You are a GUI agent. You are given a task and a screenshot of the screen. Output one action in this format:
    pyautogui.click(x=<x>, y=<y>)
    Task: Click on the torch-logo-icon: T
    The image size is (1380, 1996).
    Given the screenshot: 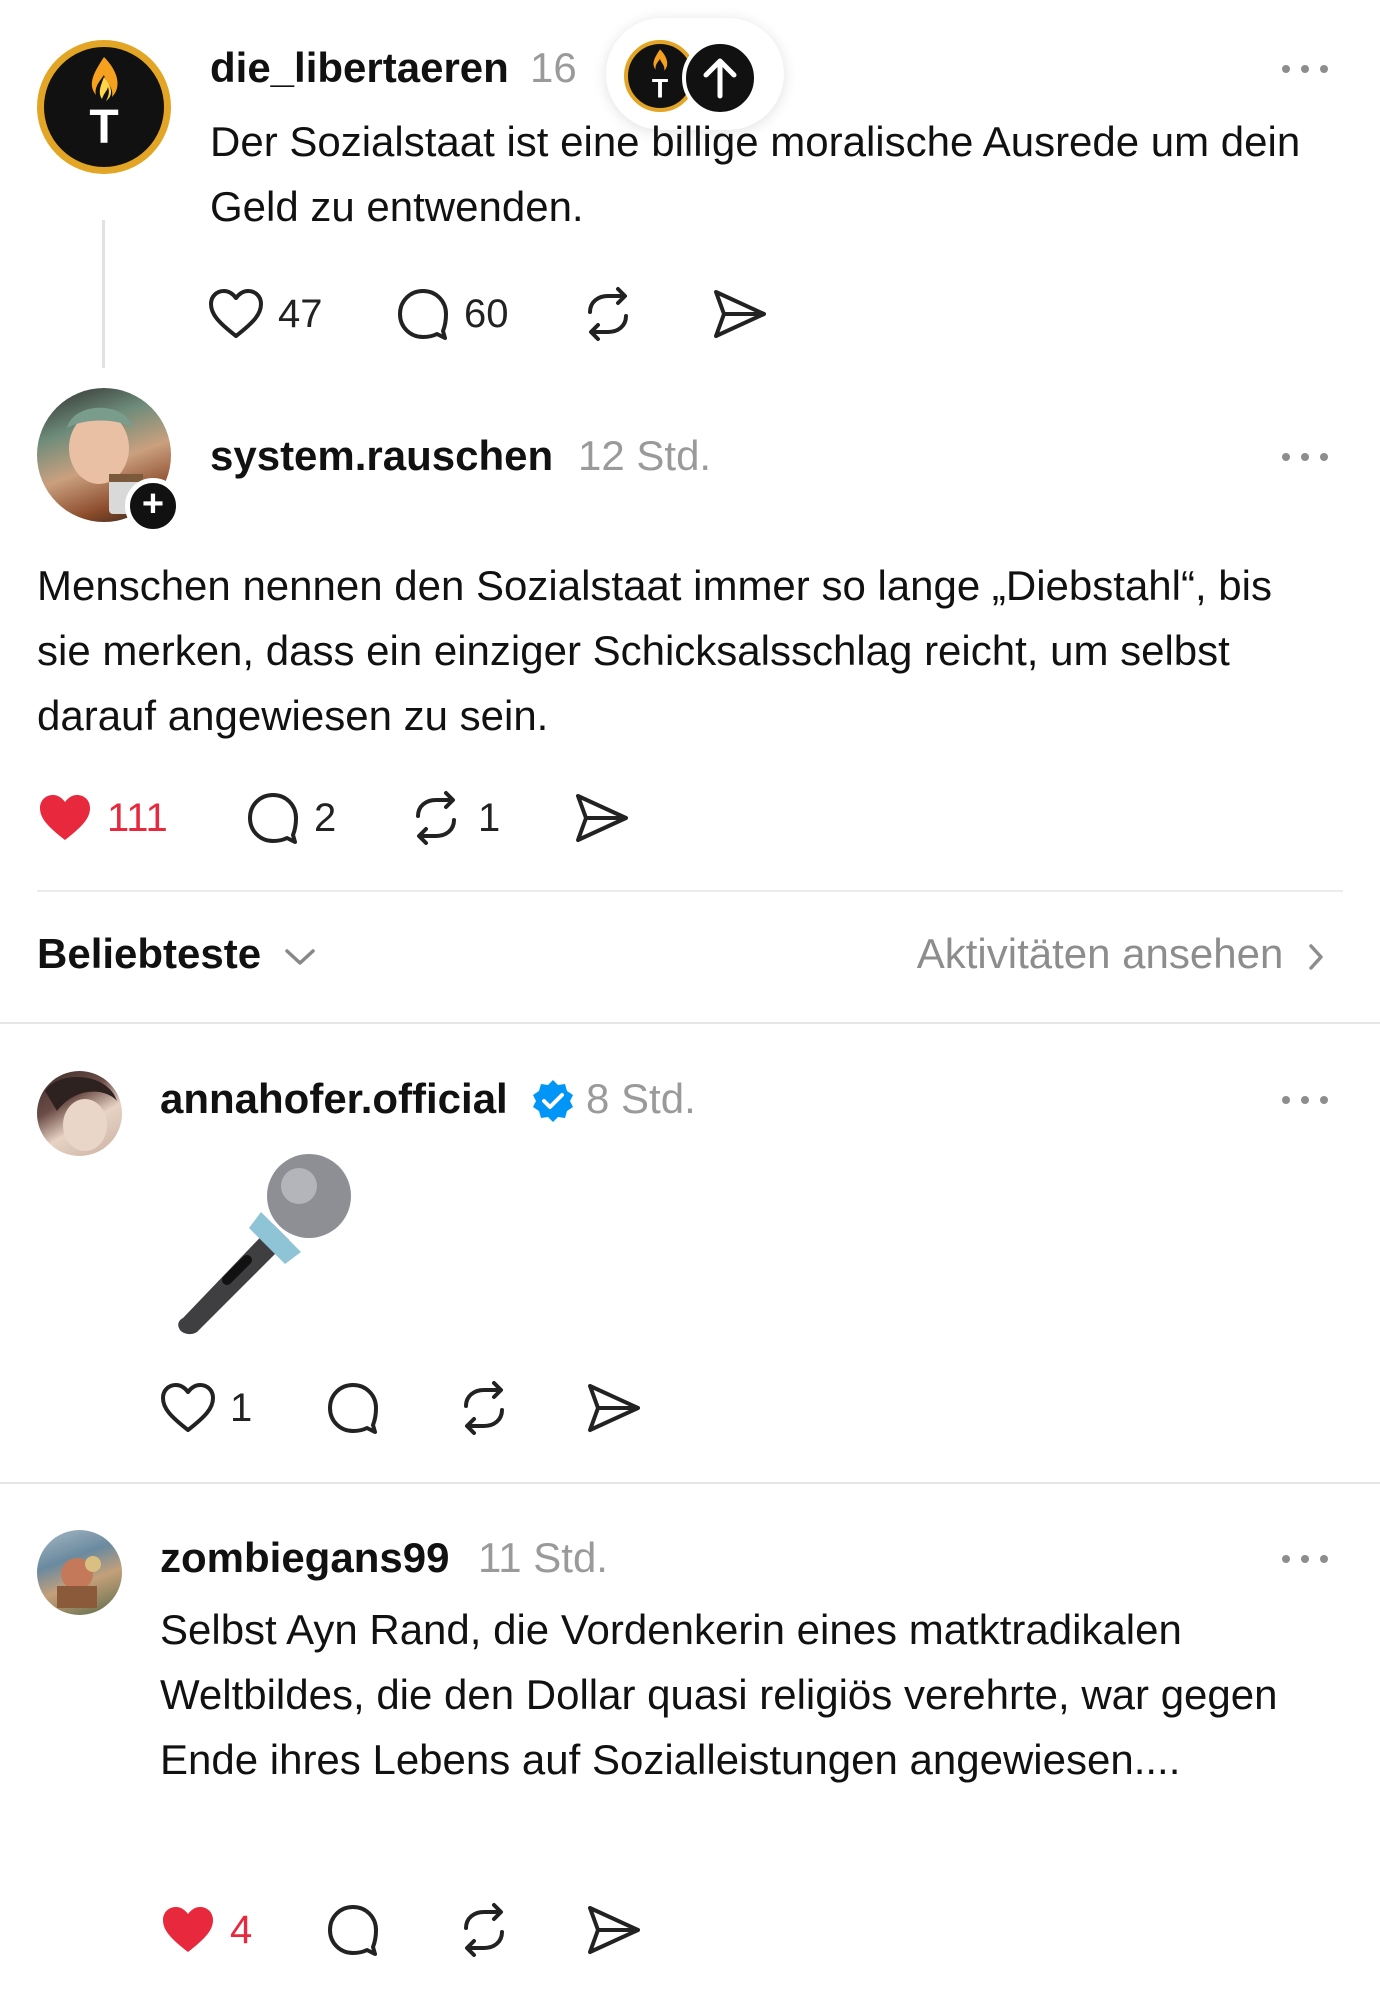 What is the action you would take?
    pyautogui.click(x=104, y=105)
    